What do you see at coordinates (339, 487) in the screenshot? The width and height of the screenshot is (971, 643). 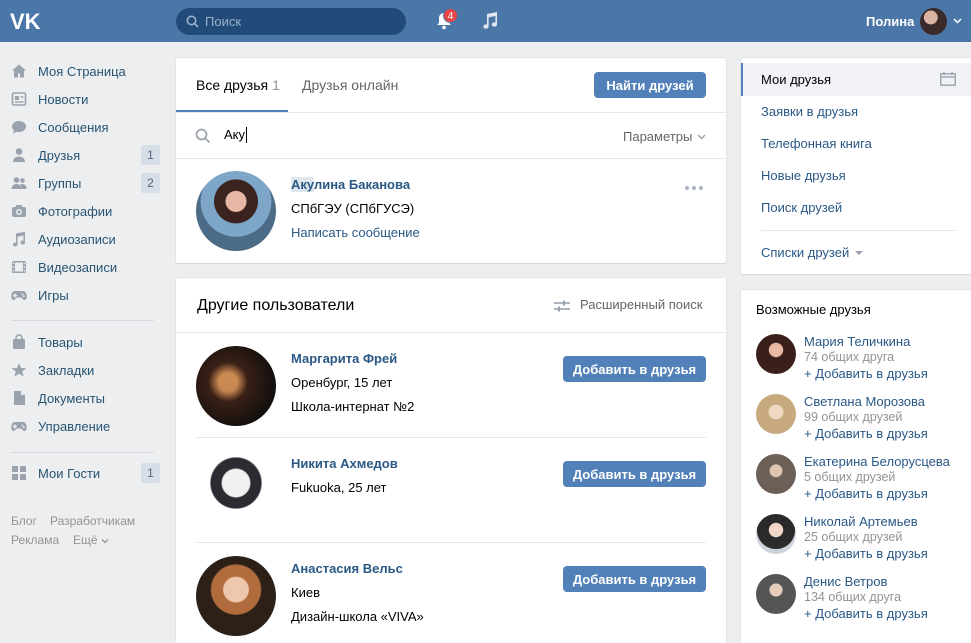 I see `user-city-age: Fukuoka, 25 лет` at bounding box center [339, 487].